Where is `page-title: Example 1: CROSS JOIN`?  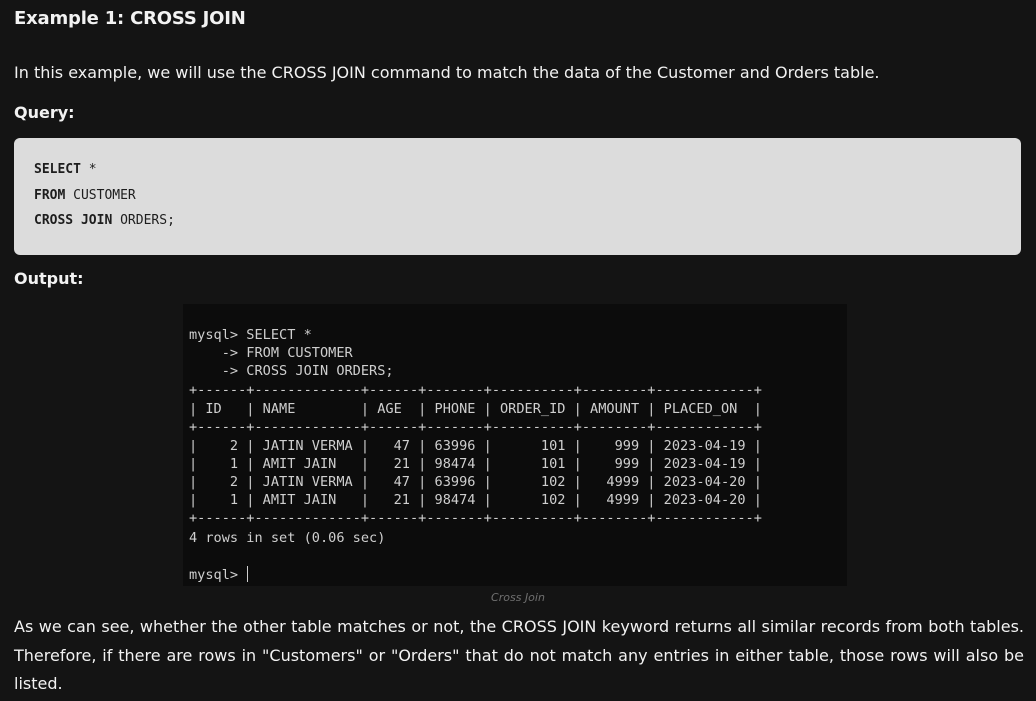 page-title: Example 1: CROSS JOIN is located at coordinates (130, 18).